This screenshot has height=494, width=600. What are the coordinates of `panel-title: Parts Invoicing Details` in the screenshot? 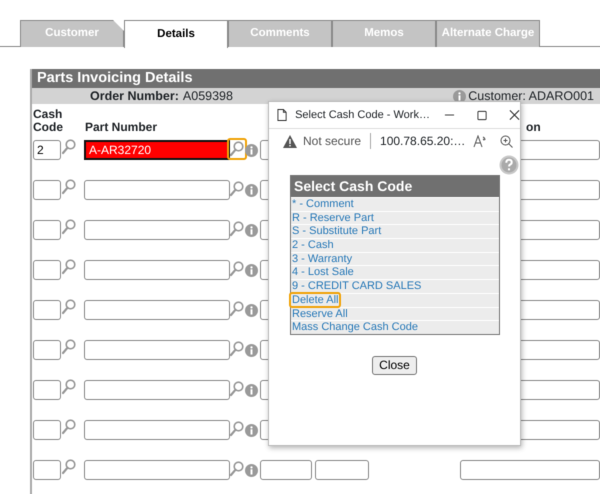 It's located at (316, 78).